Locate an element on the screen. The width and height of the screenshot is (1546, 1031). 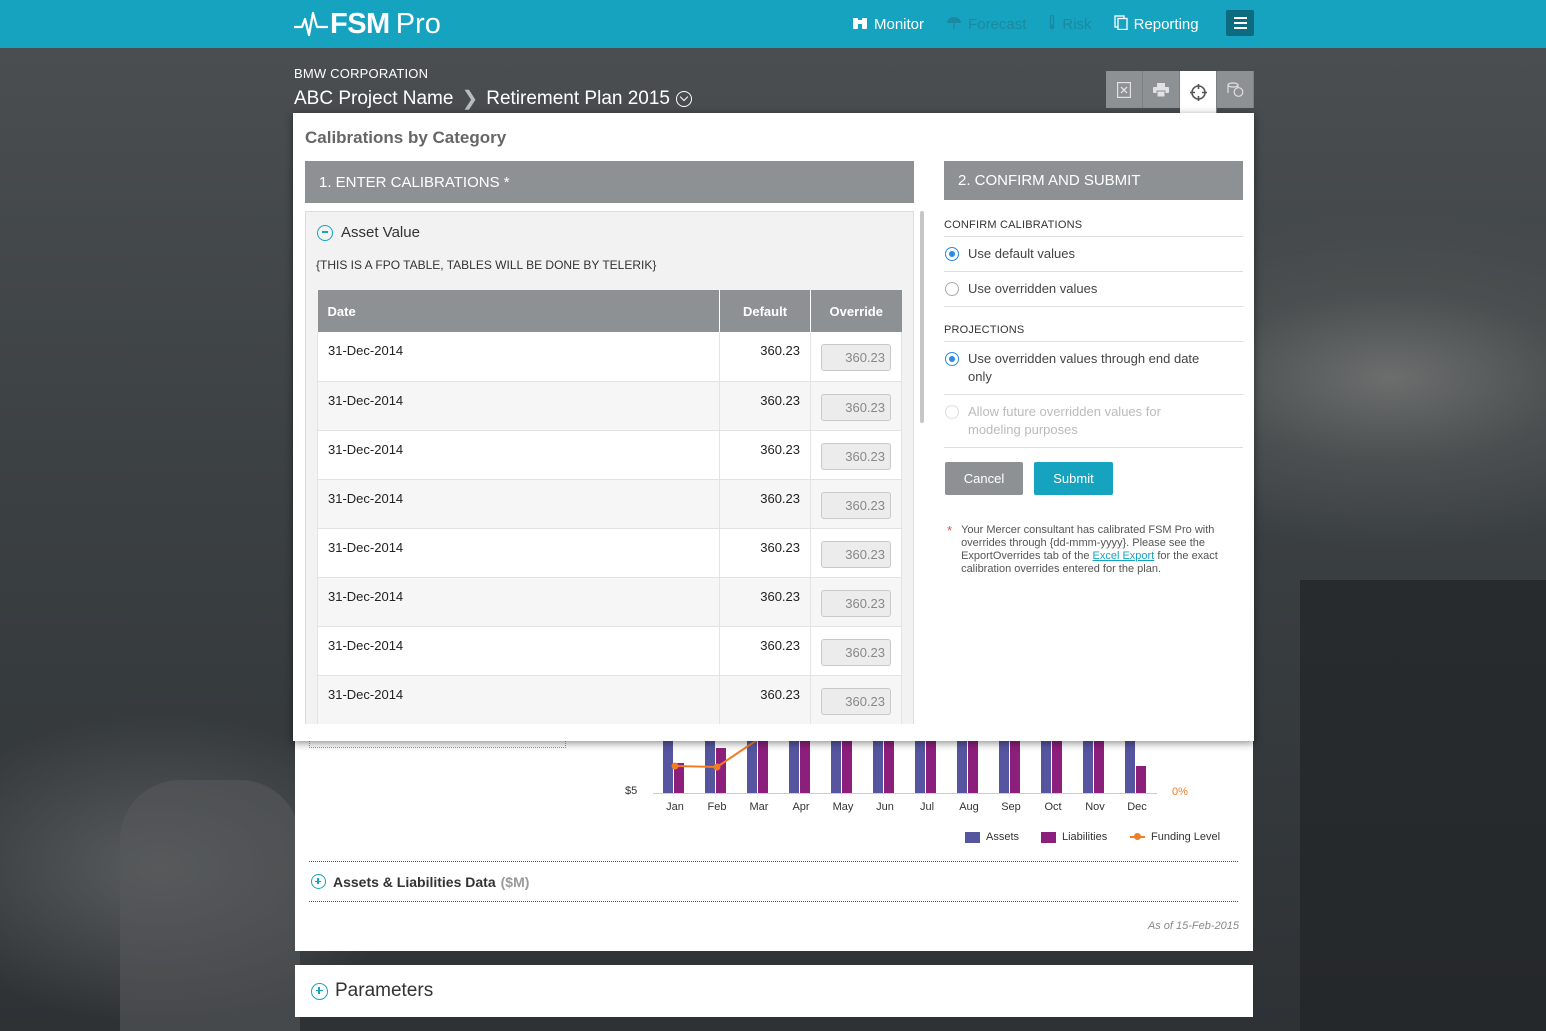
nav-risk: Risk is located at coordinates (1070, 23).